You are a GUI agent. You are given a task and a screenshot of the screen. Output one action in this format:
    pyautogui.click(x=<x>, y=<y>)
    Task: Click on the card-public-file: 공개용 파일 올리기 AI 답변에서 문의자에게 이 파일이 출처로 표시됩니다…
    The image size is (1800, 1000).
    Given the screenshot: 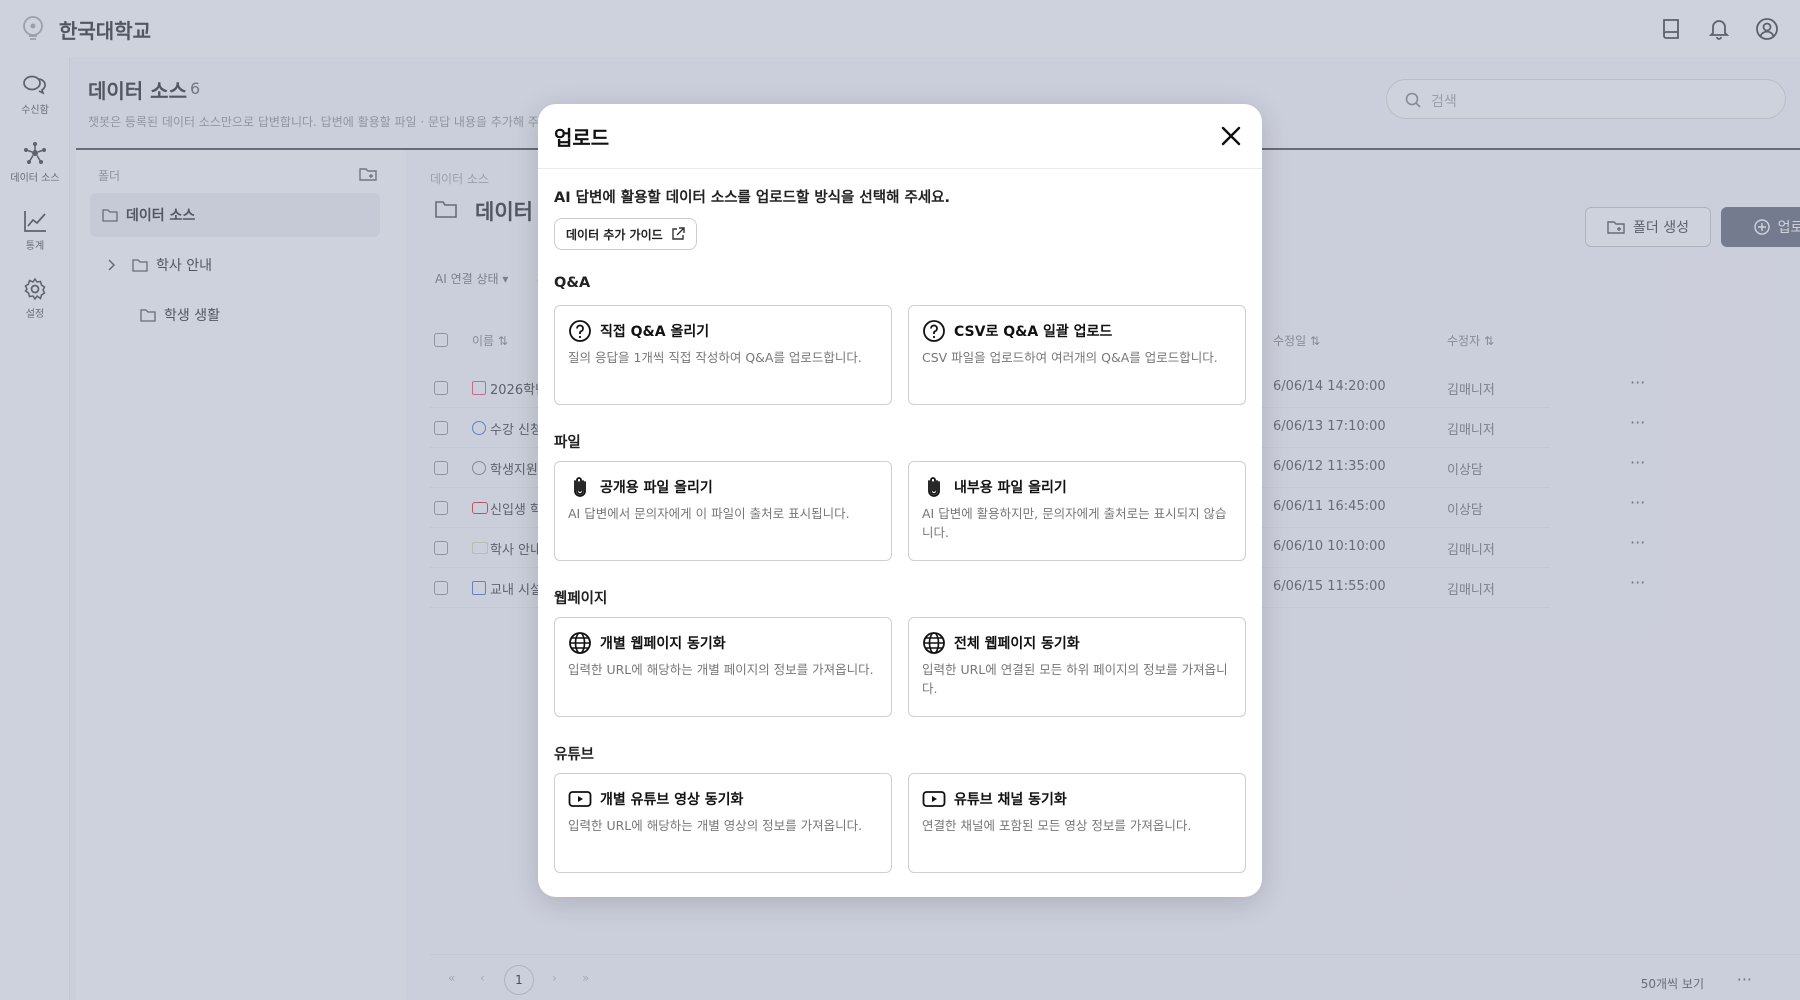 What is the action you would take?
    pyautogui.click(x=723, y=511)
    